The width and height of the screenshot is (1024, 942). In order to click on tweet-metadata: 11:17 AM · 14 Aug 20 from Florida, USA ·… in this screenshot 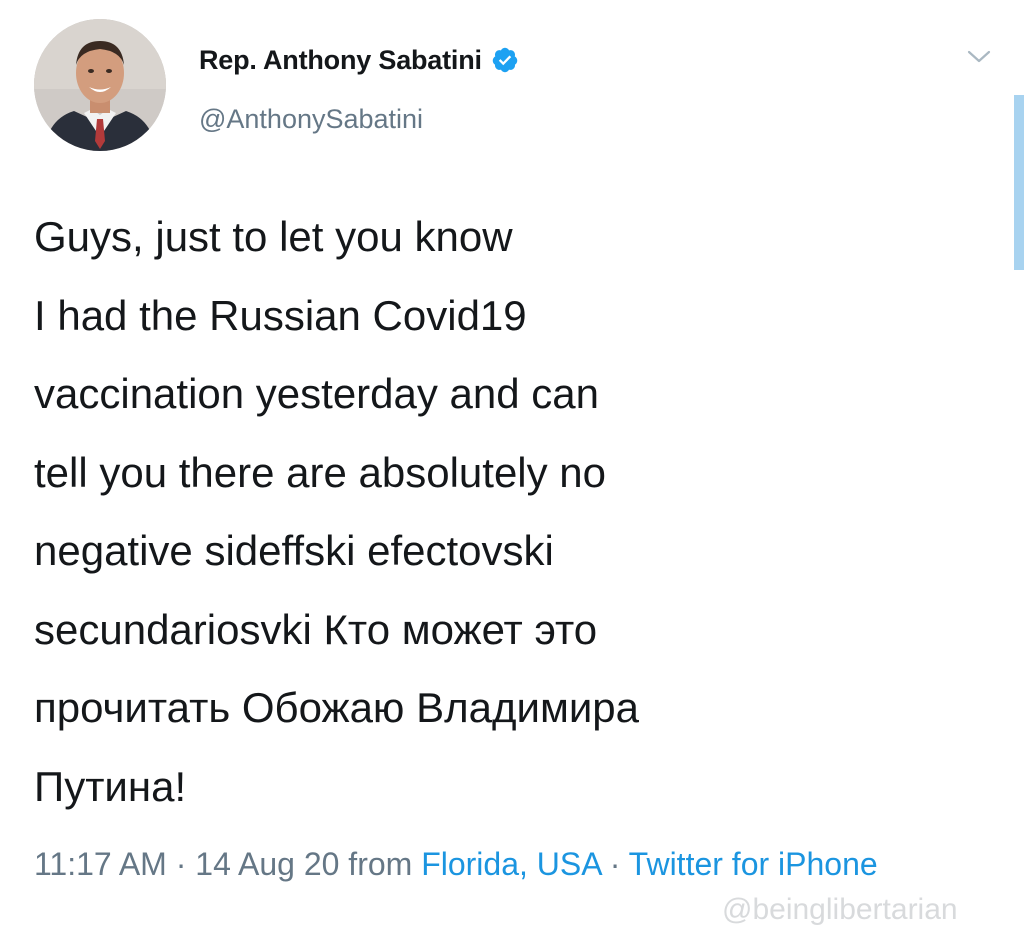, I will do `click(514, 864)`.